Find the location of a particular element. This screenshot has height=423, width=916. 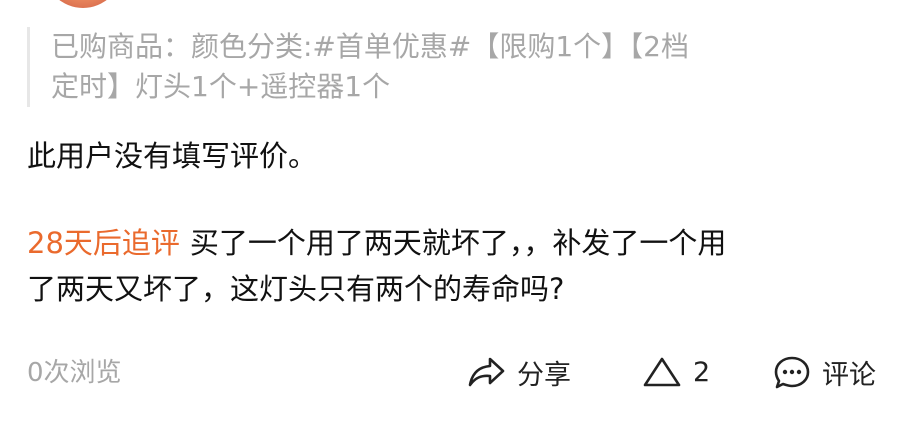

triangle-up-icon is located at coordinates (662, 372).